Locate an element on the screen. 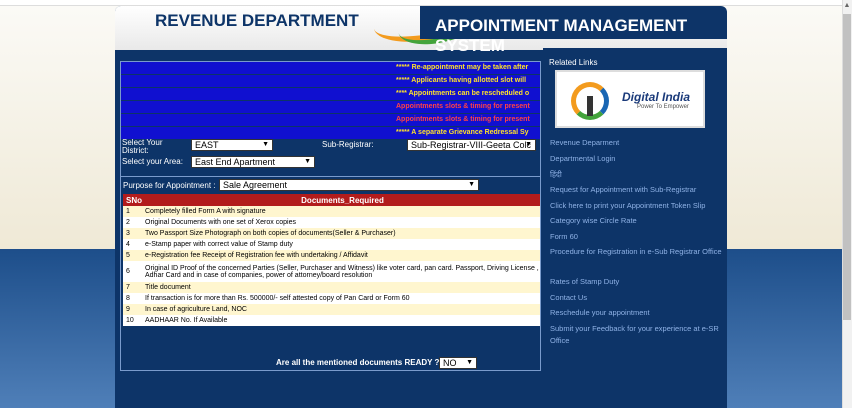 Image resolution: width=852 pixels, height=408 pixels. subregistrar-select: Sub-Registrar-VIII-Geeta Colc ▼ is located at coordinates (471, 145).